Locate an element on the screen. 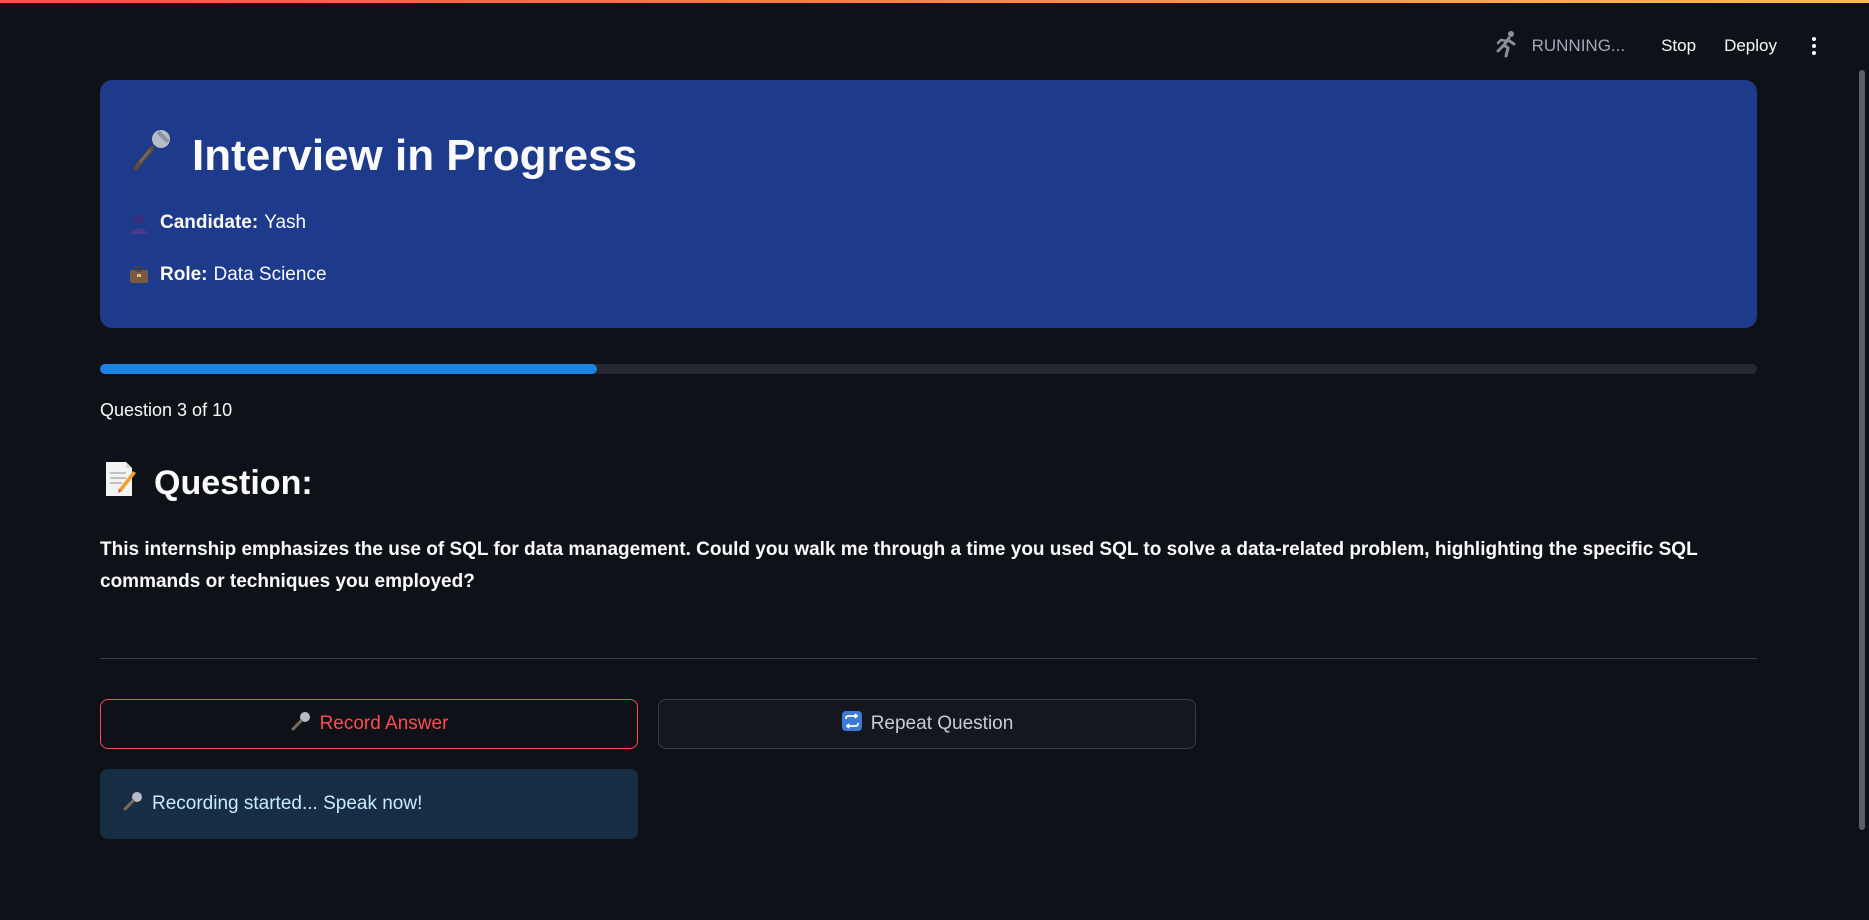 This screenshot has width=1869, height=920. section-divider is located at coordinates (928, 658).